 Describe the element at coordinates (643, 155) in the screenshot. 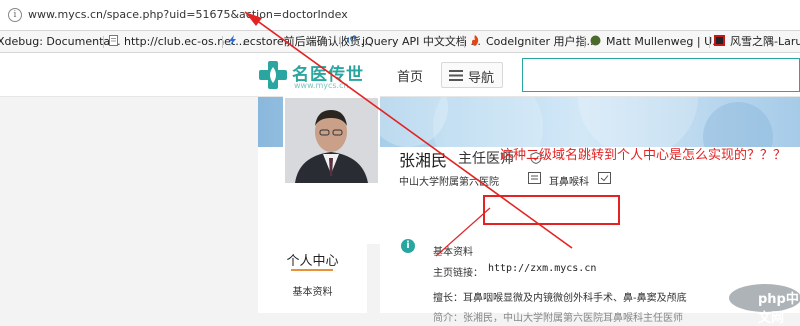

I see `annotation-question: 这种二级域名跳转到个人中心是怎么实现的？？？` at that location.